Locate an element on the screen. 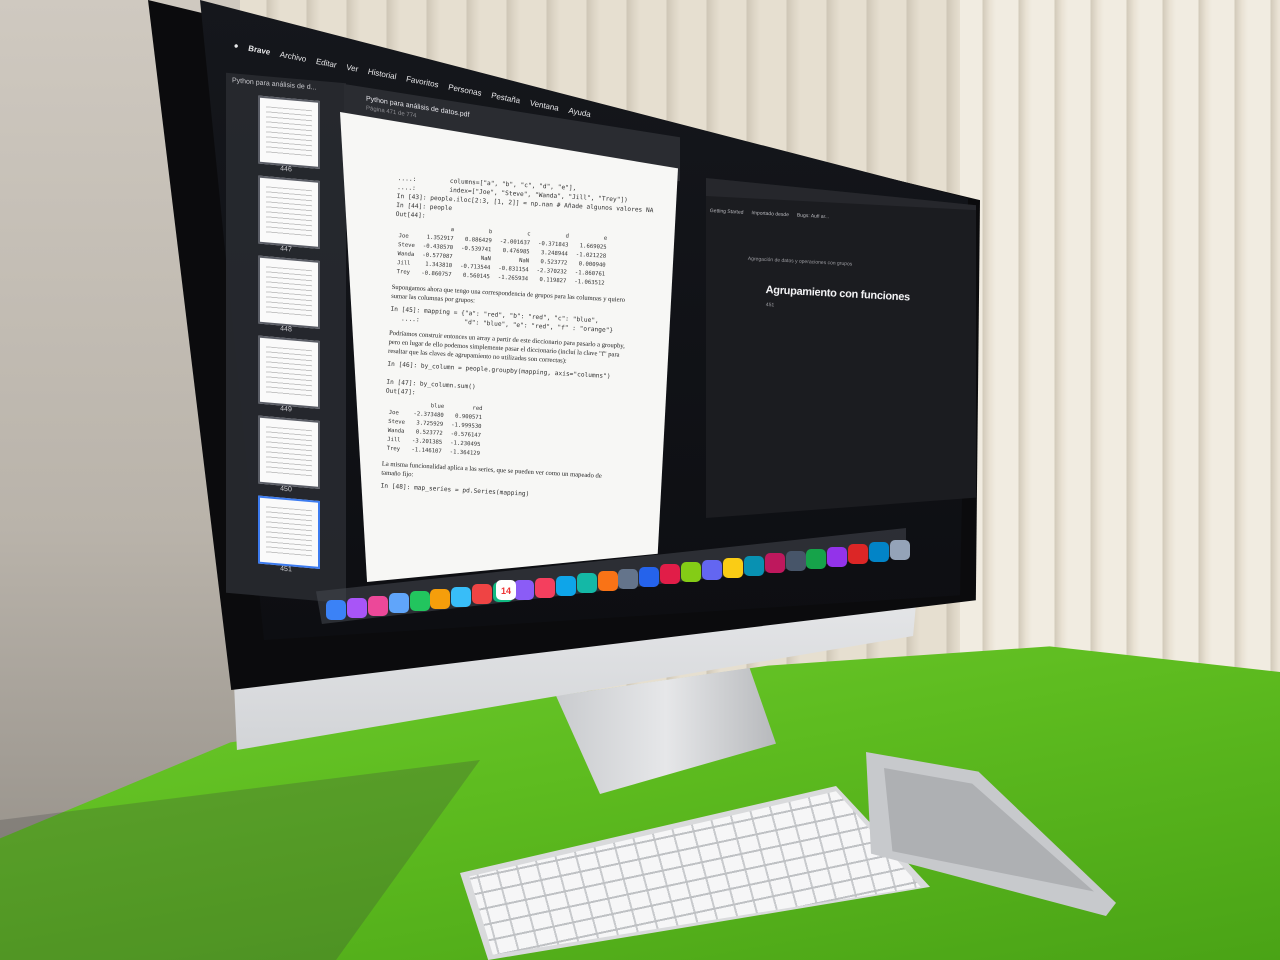 This screenshot has width=1280, height=960. menu-item-ver: Ver is located at coordinates (353, 67).